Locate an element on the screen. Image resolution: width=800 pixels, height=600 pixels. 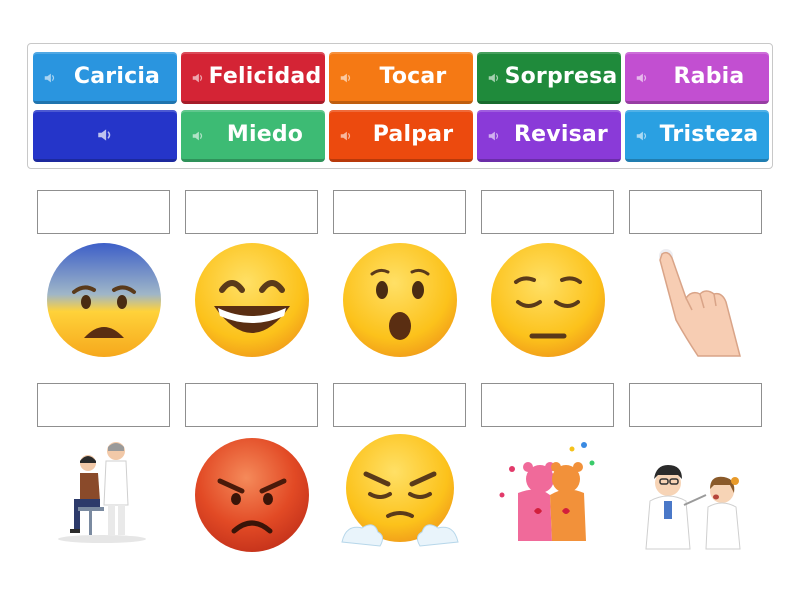
tile-label: Miedo is located at coordinates (265, 134).